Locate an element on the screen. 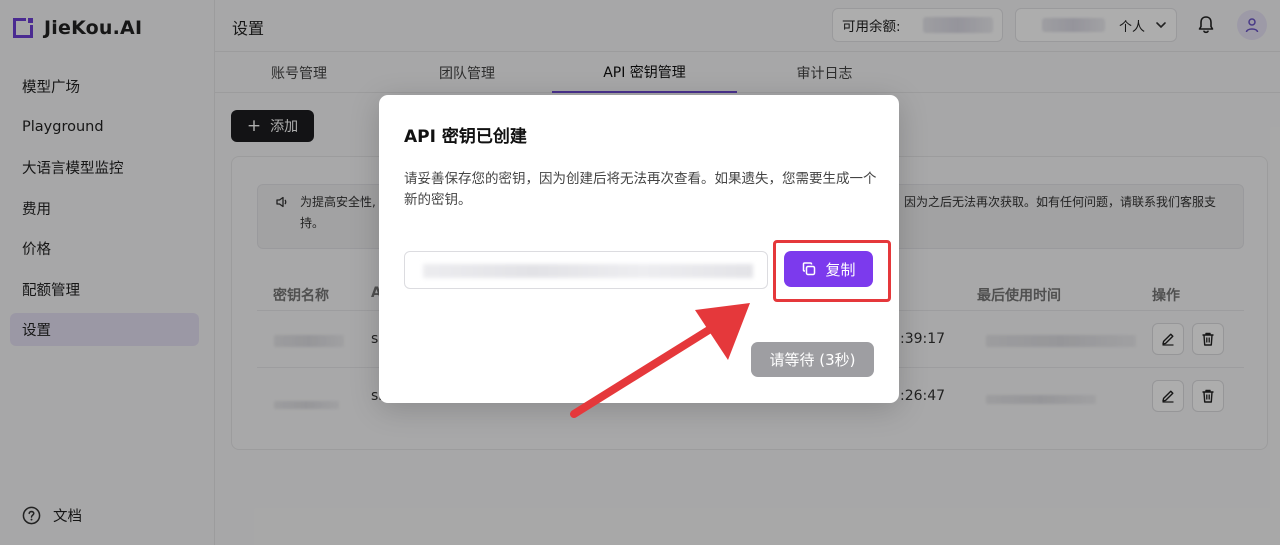 The width and height of the screenshot is (1280, 545). copy-icon is located at coordinates (809, 269).